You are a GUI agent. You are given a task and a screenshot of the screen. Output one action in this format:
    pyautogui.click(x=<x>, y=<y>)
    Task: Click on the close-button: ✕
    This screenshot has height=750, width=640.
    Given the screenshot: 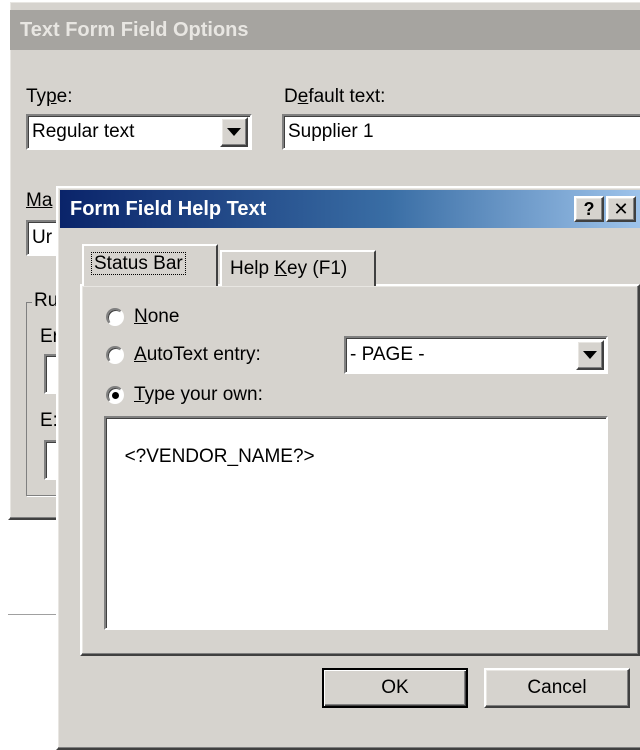 What is the action you would take?
    pyautogui.click(x=621, y=209)
    